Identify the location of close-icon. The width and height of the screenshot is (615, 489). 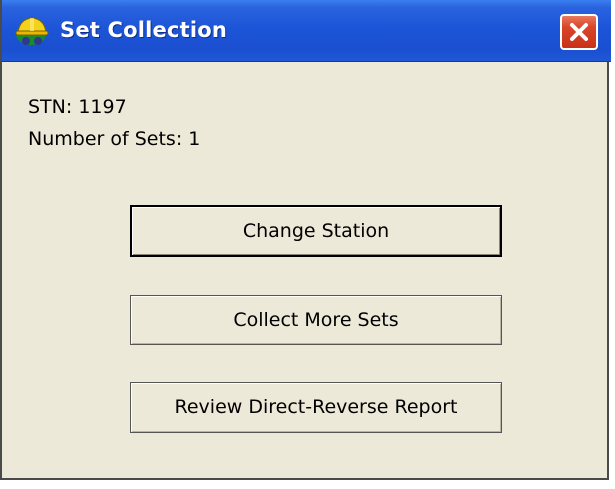
(579, 32).